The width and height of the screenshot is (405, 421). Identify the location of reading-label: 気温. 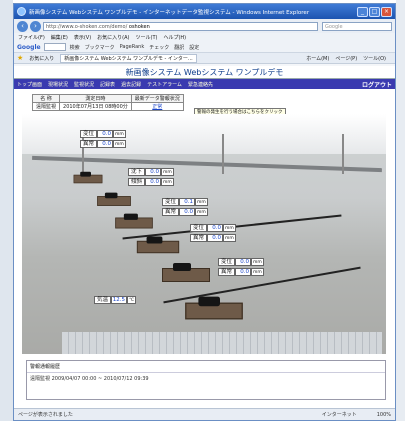
(103, 300).